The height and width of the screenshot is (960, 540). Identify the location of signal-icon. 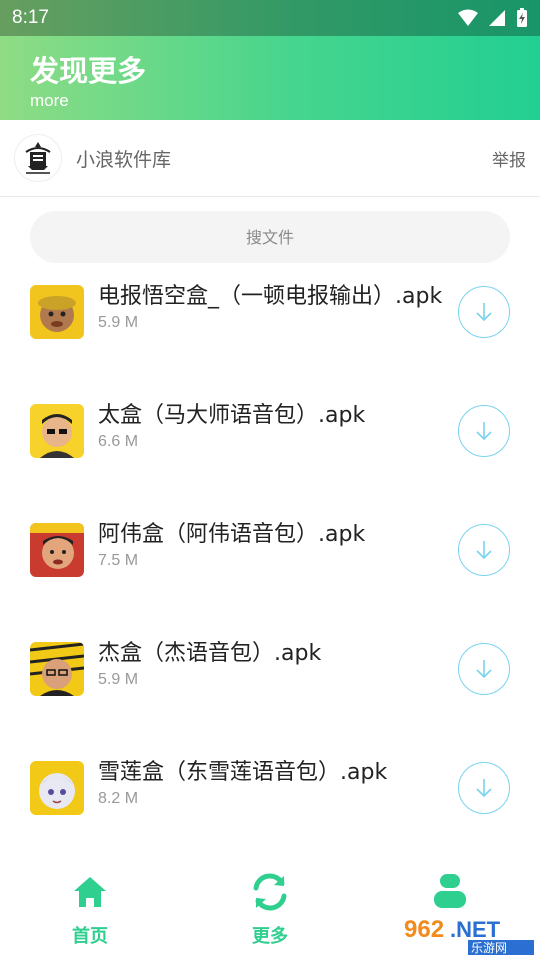
(497, 18).